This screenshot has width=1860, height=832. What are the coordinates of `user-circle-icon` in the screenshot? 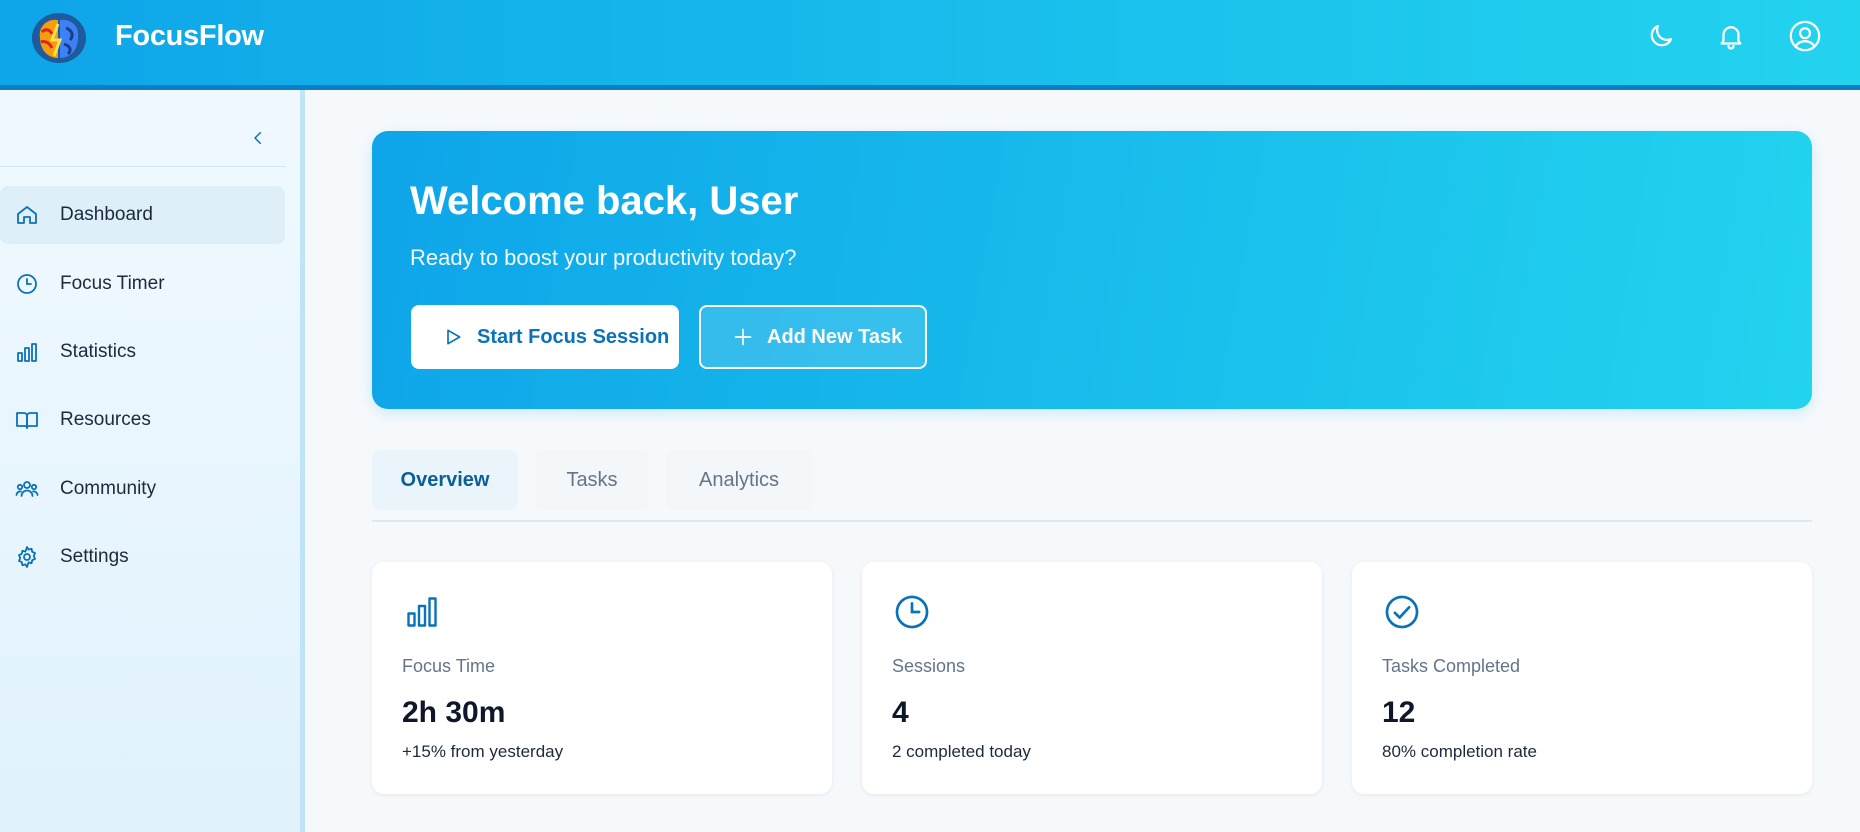 It's located at (1805, 36).